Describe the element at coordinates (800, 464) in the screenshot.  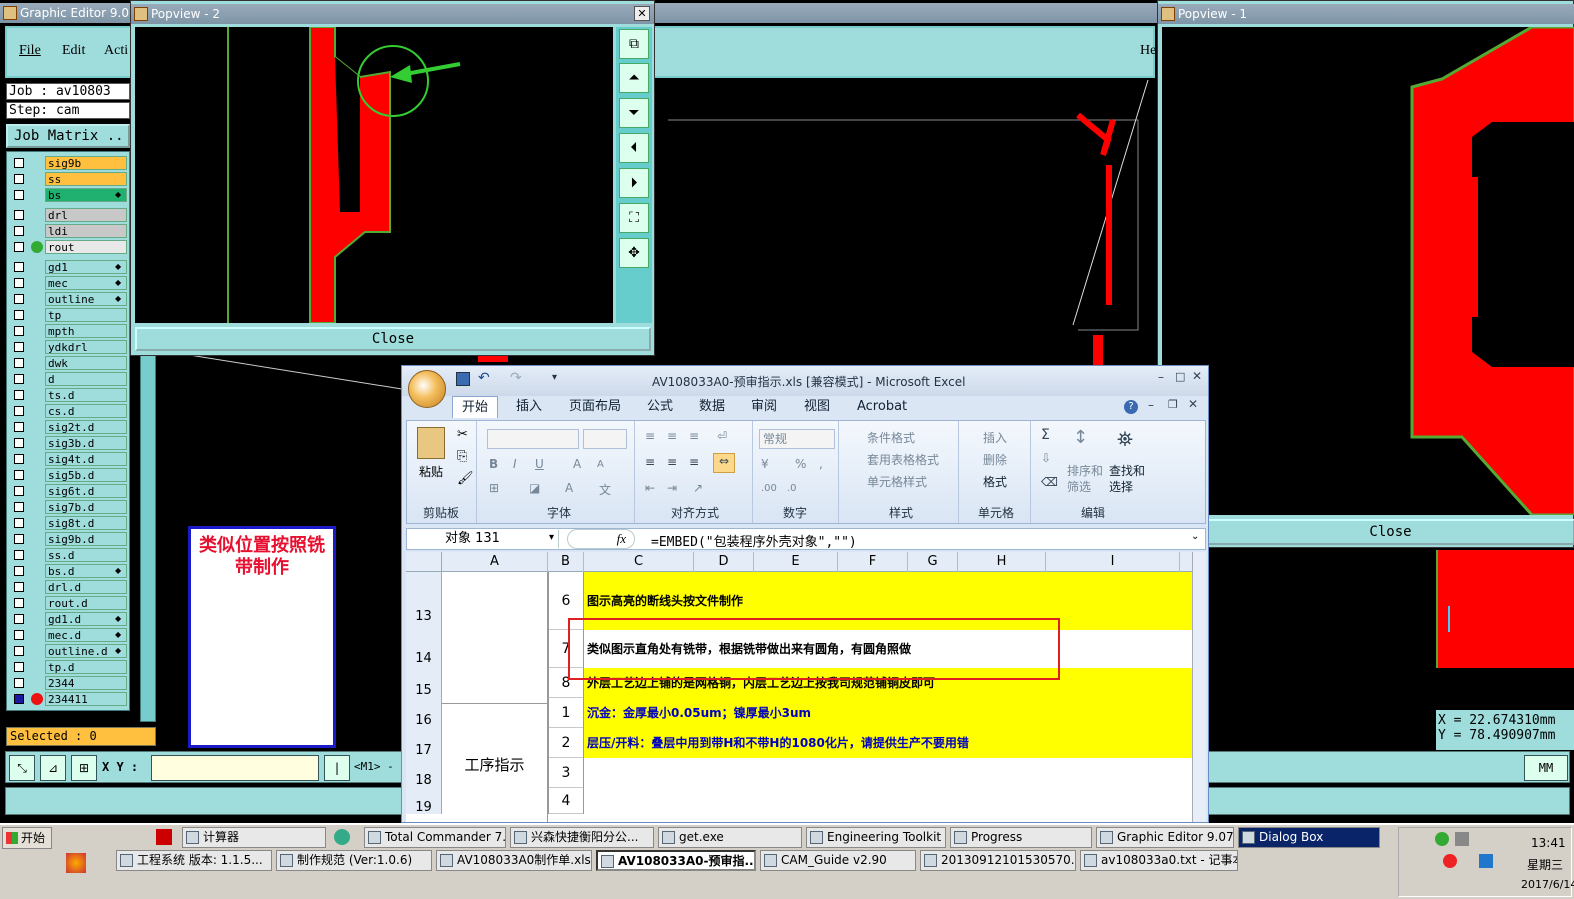
I see `percent-icon: %` at that location.